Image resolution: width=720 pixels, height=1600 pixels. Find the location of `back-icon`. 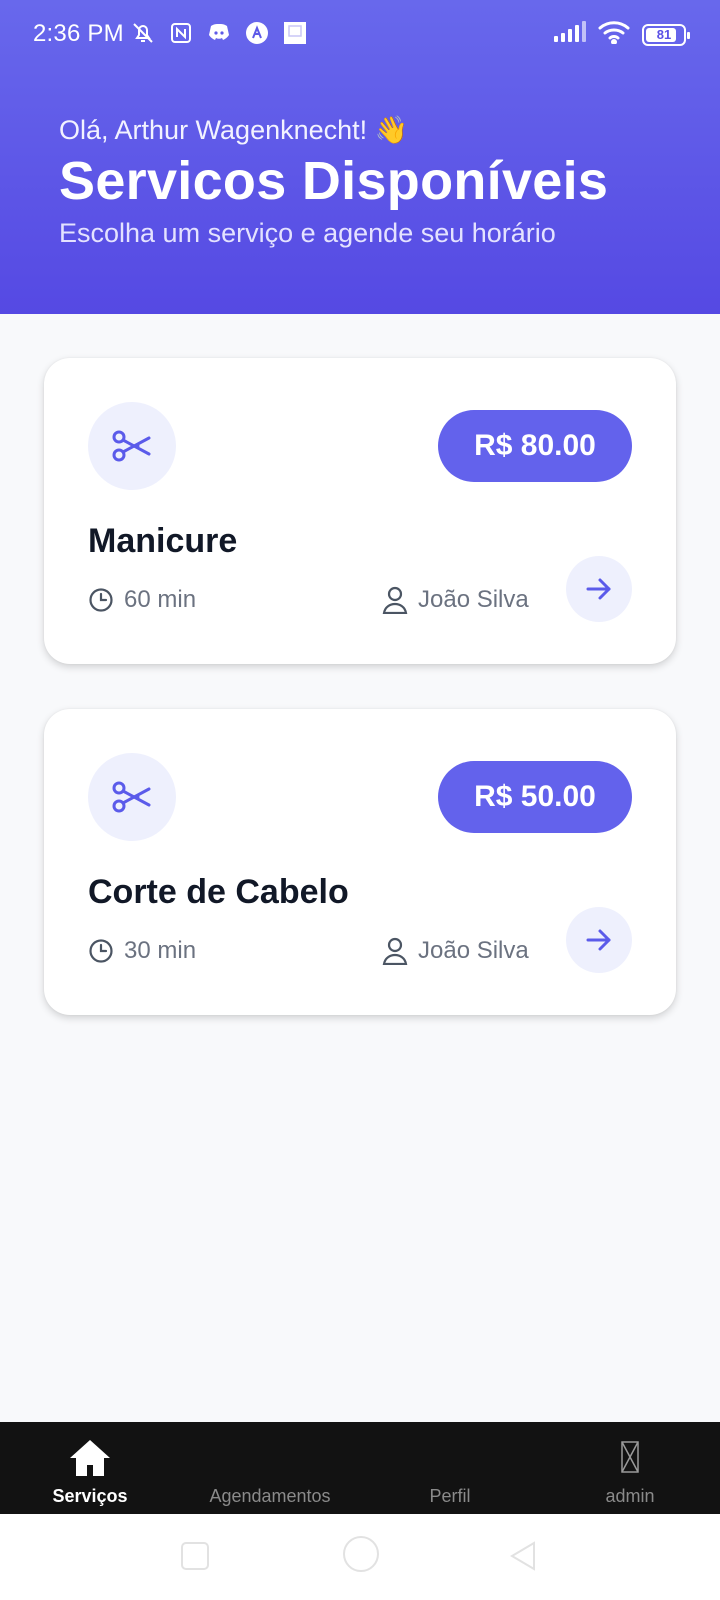

back-icon is located at coordinates (522, 1556).